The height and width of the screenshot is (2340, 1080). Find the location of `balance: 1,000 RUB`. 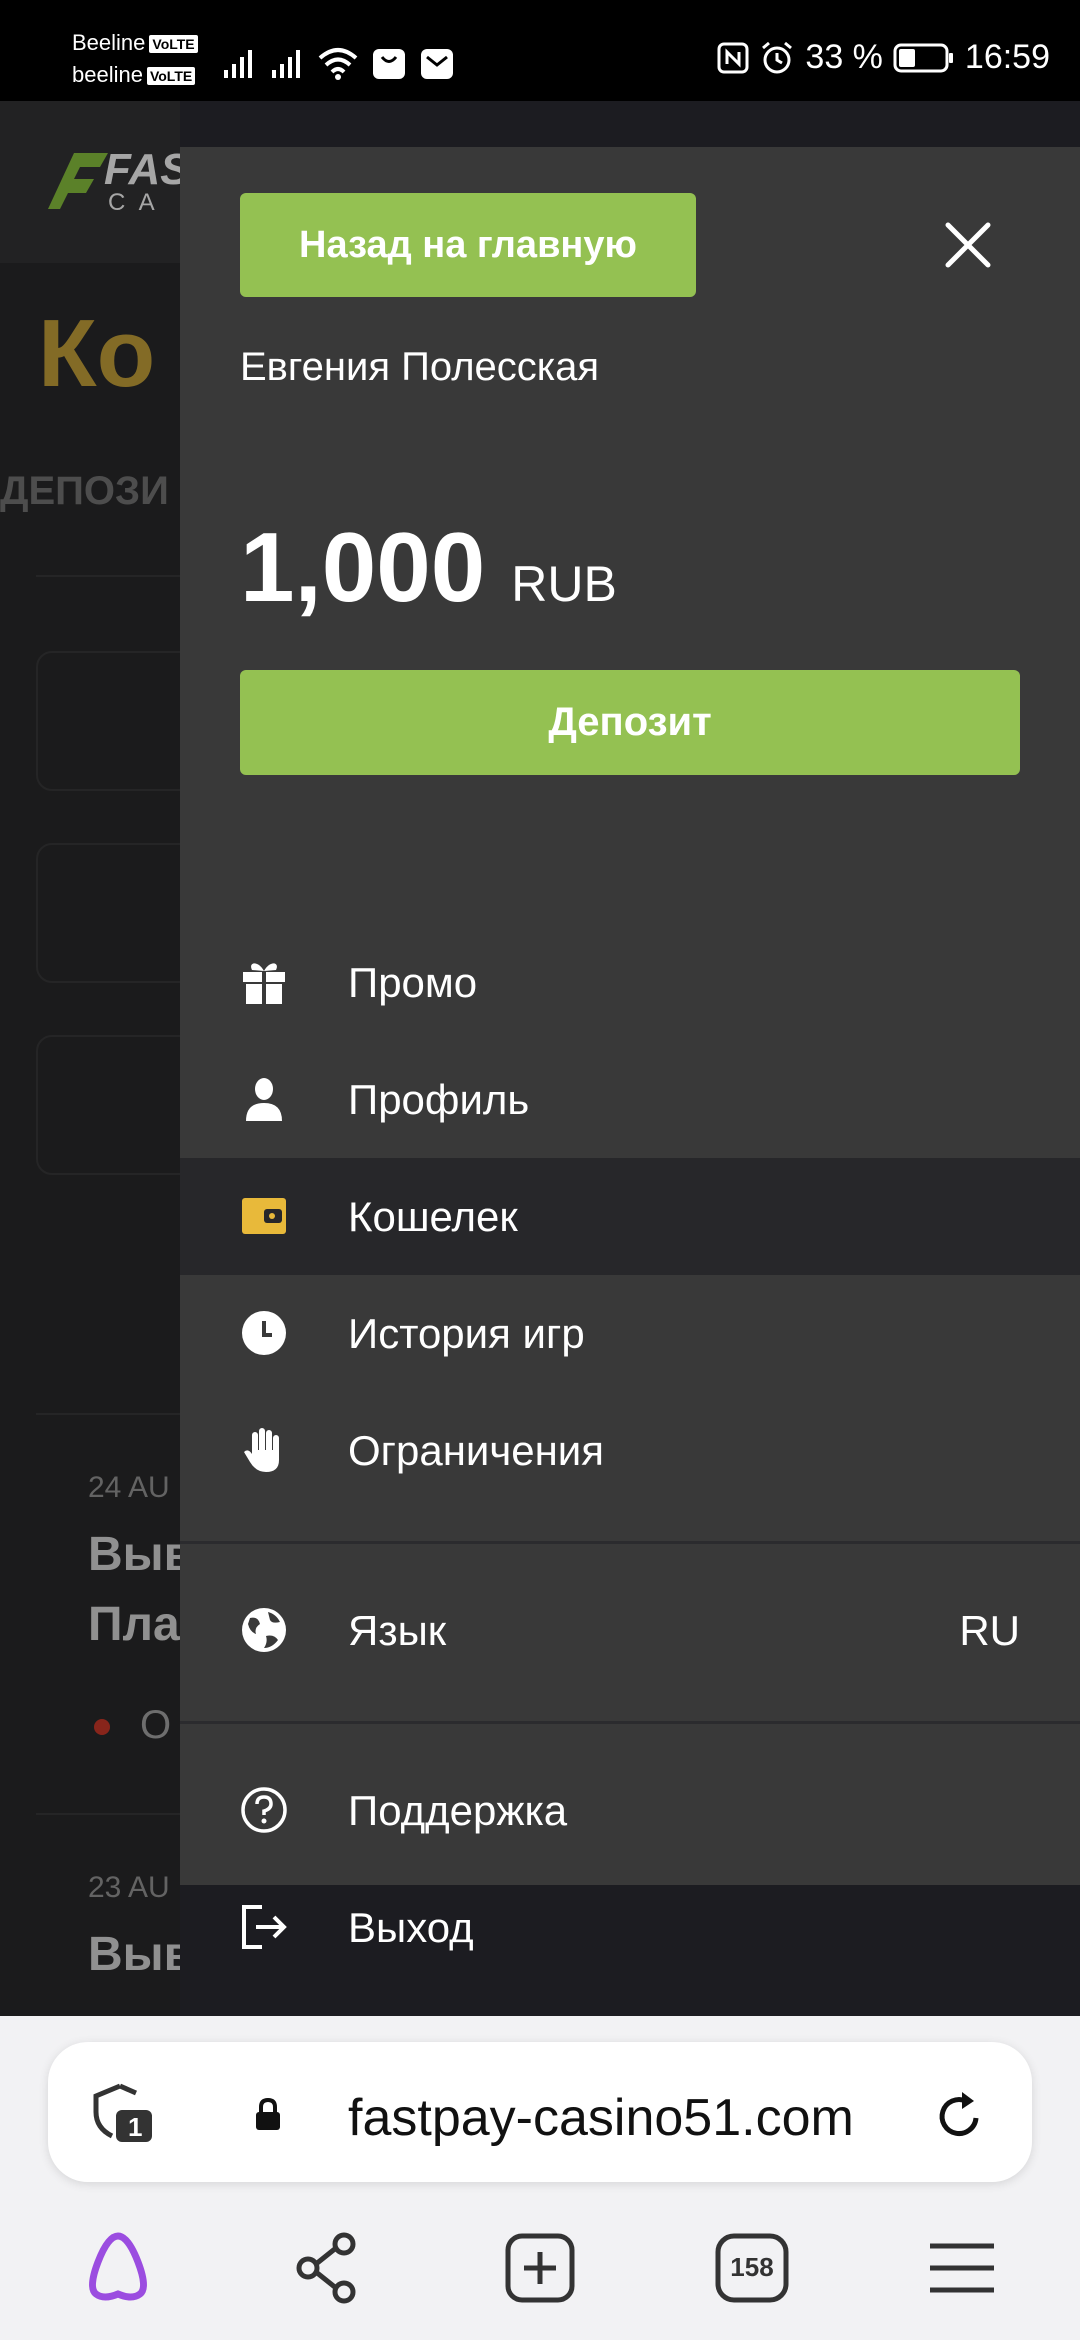

balance: 1,000 RUB is located at coordinates (428, 567).